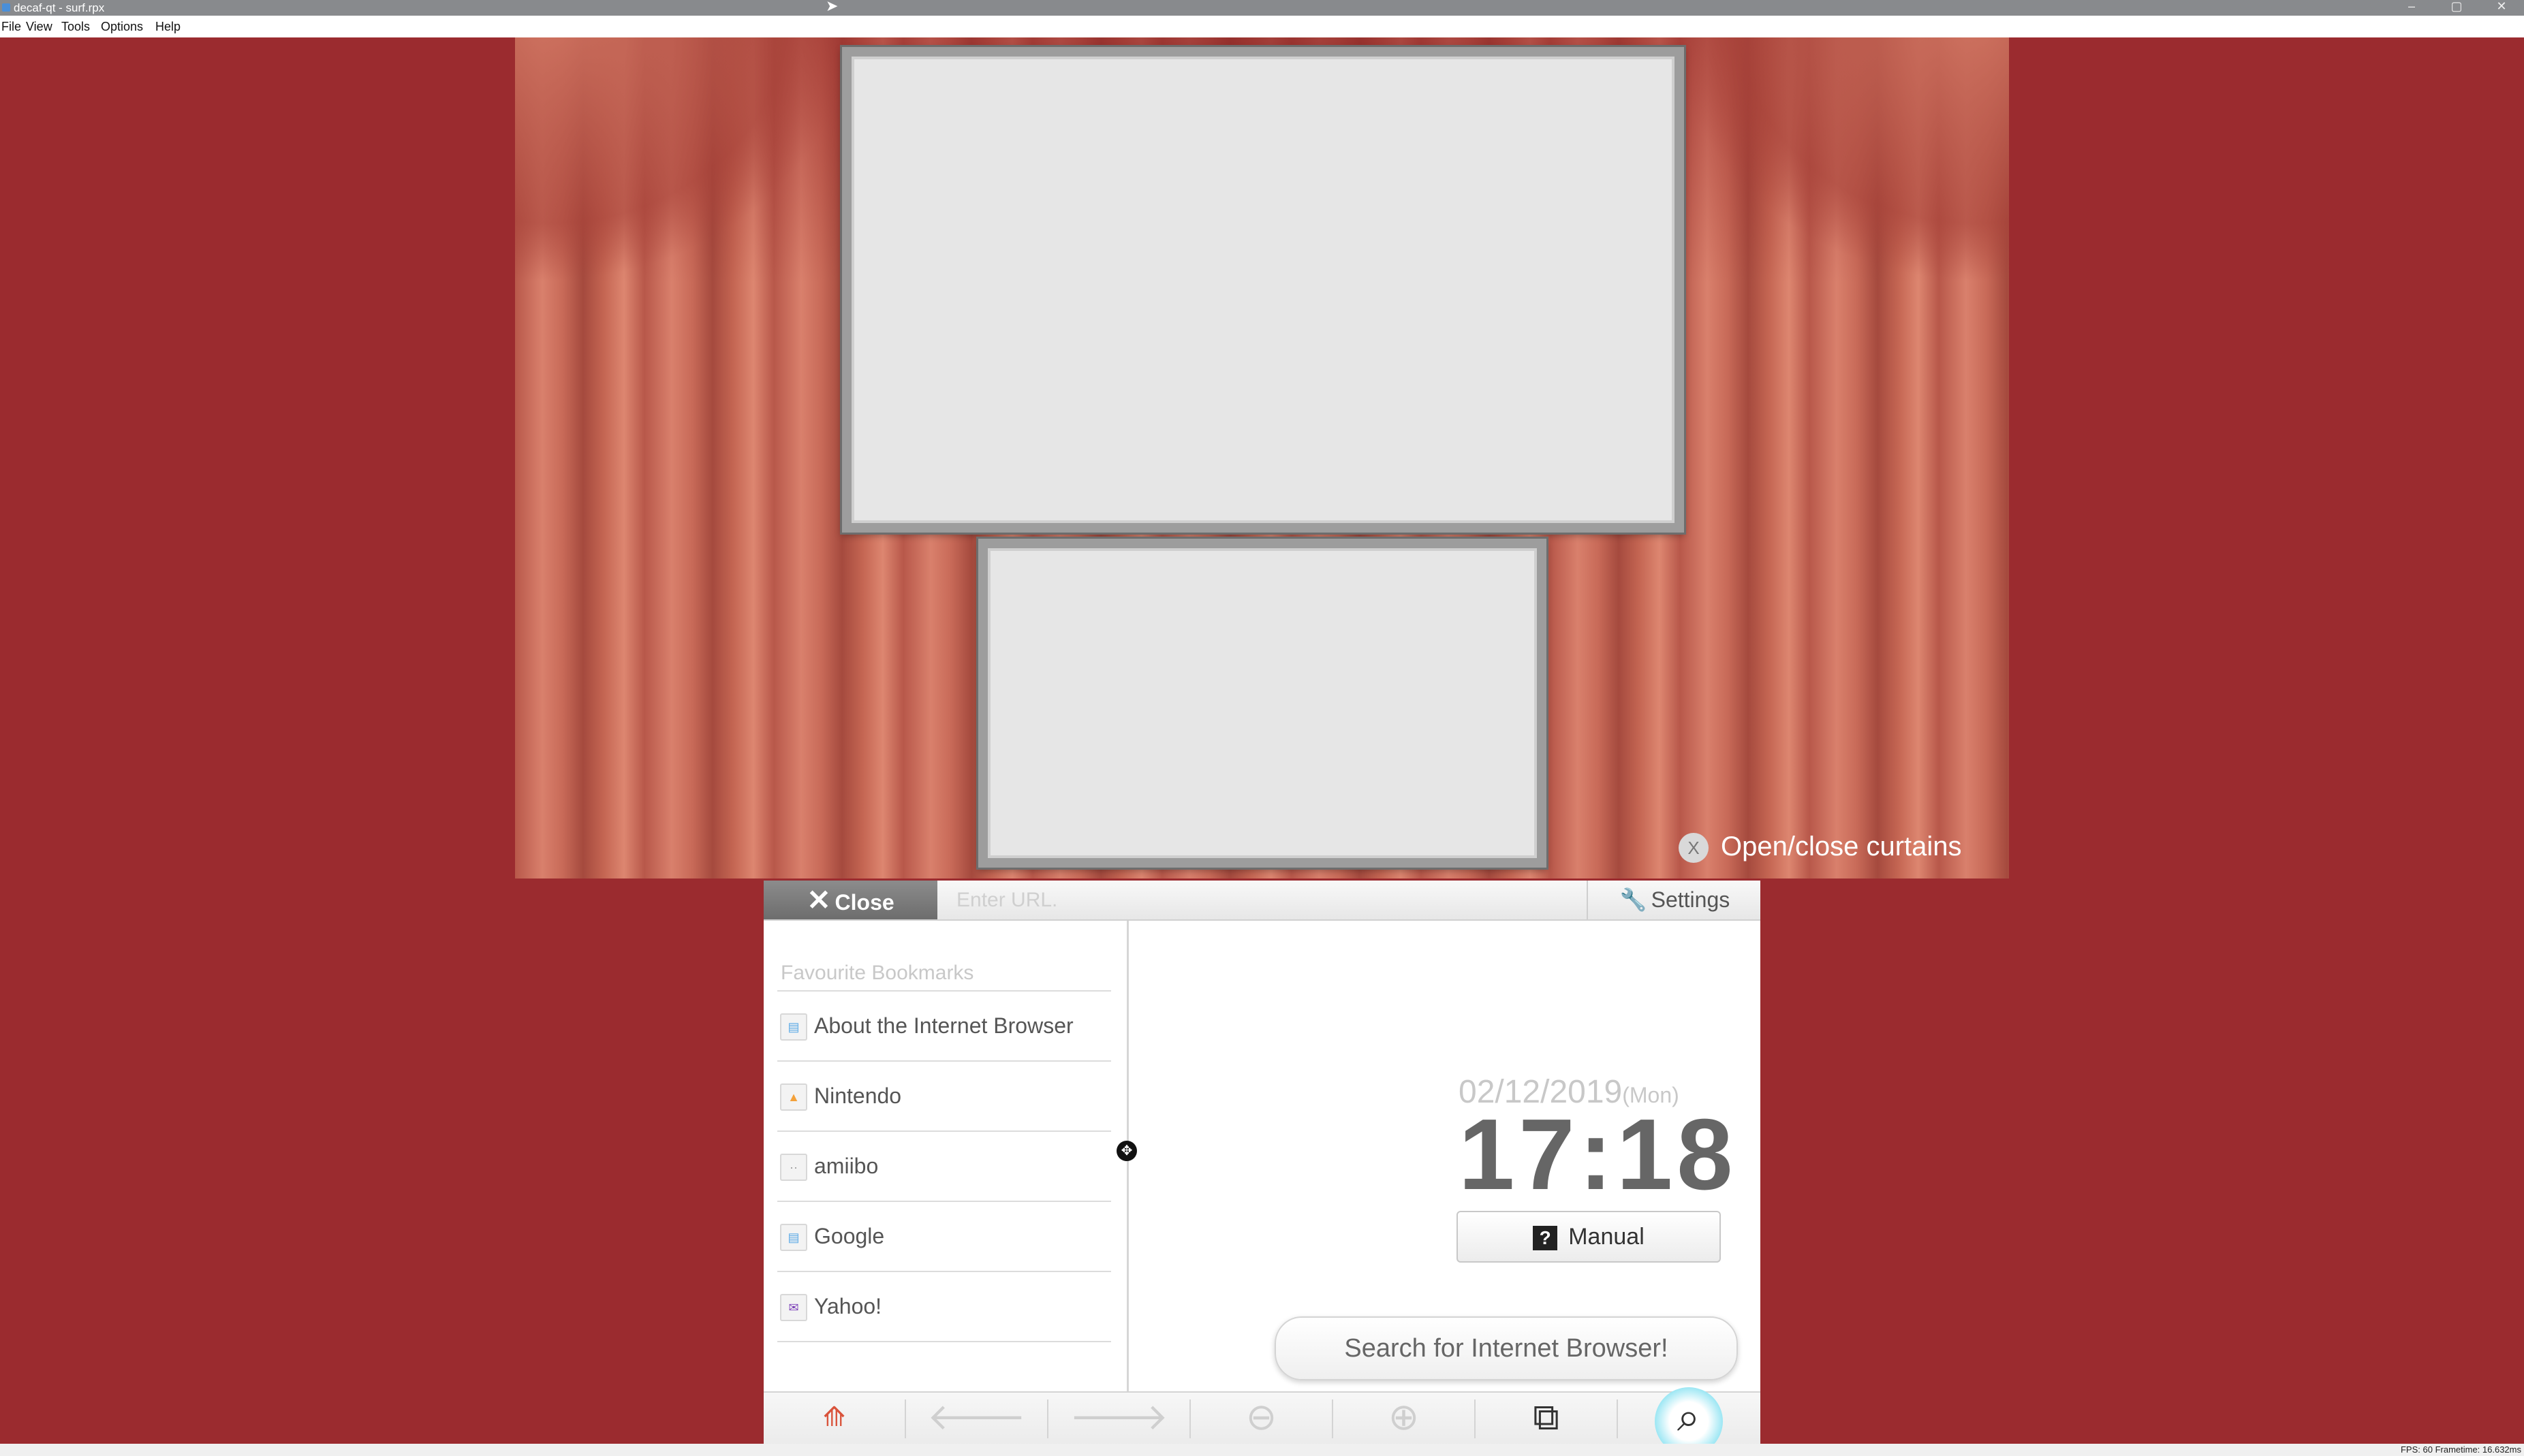 The height and width of the screenshot is (1456, 2524). Describe the element at coordinates (1118, 1418) in the screenshot. I see `forward-button: 🡒` at that location.